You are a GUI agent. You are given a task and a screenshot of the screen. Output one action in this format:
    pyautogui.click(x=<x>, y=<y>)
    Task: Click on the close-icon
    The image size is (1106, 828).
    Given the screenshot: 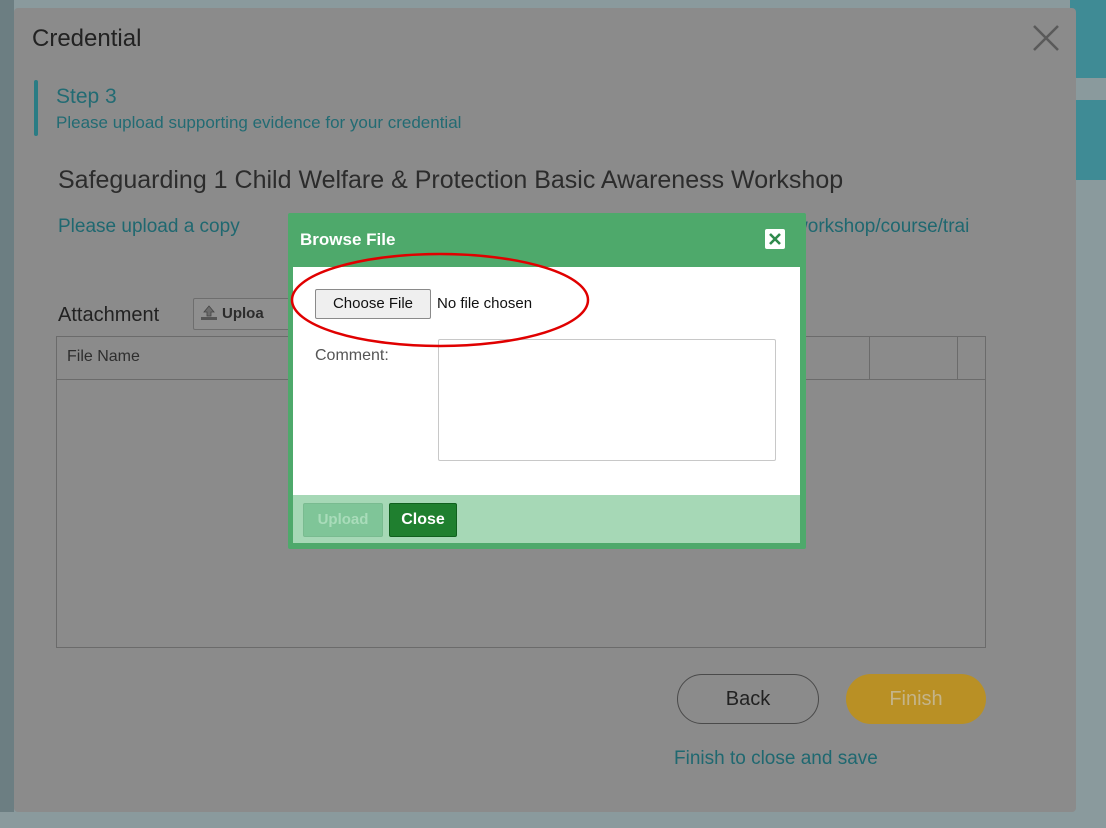 What is the action you would take?
    pyautogui.click(x=1046, y=38)
    